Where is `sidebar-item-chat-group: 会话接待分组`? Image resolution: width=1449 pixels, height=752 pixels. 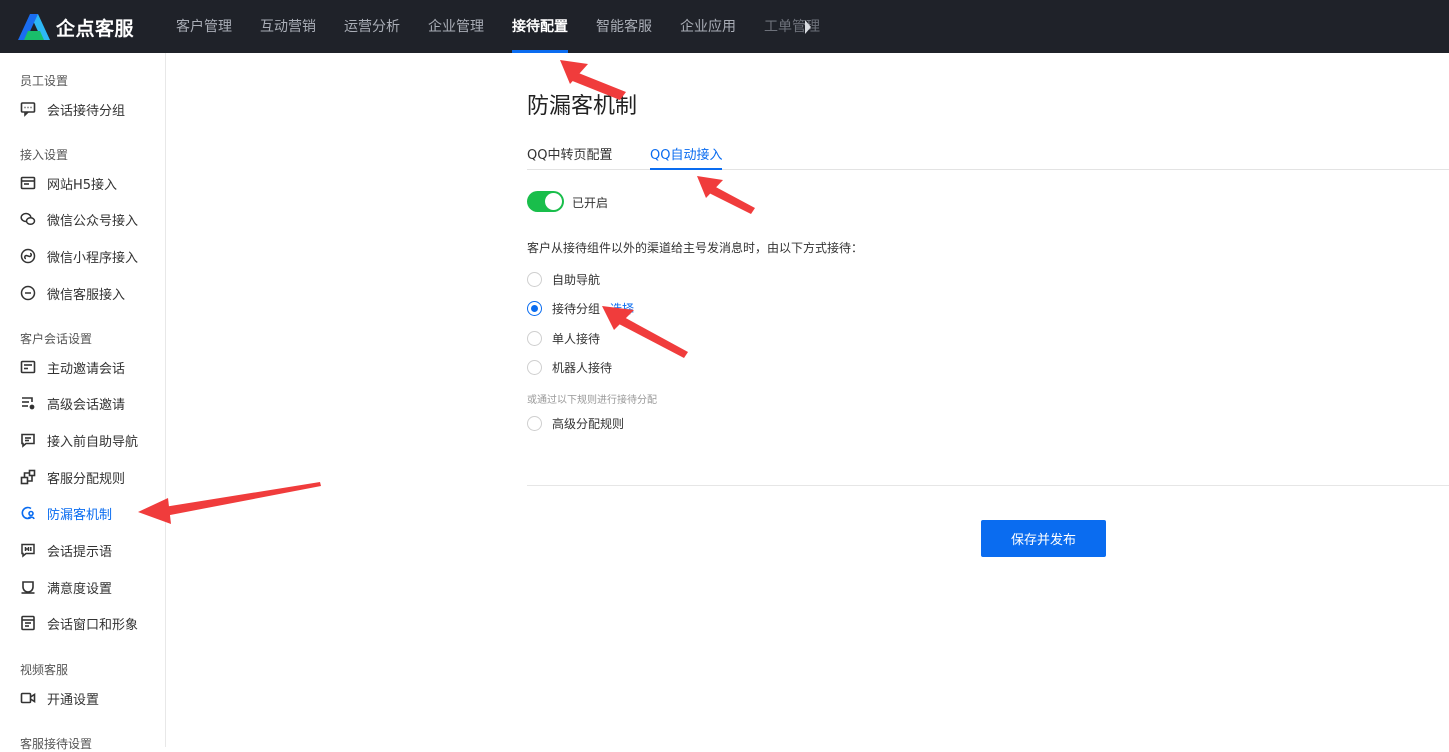 sidebar-item-chat-group: 会话接待分组 is located at coordinates (90, 109).